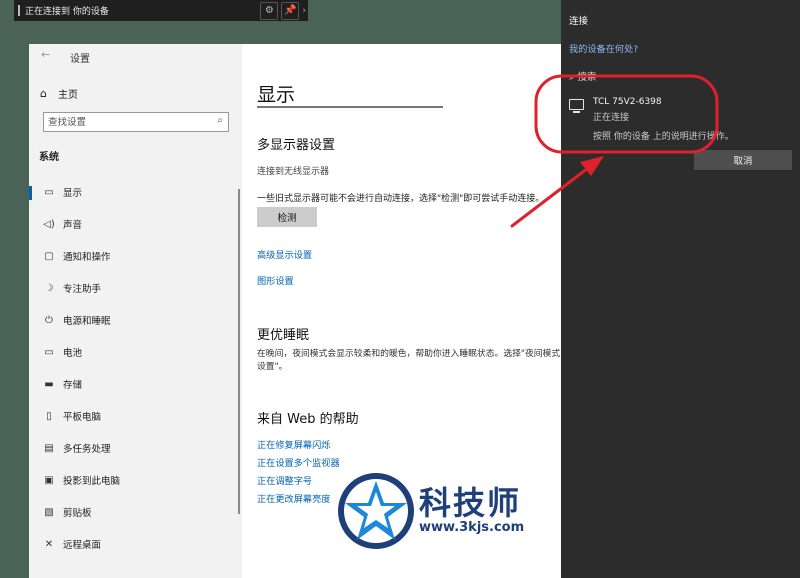 The height and width of the screenshot is (578, 800). What do you see at coordinates (135, 192) in the screenshot?
I see `sidebar-item-display: ▭ 显示` at bounding box center [135, 192].